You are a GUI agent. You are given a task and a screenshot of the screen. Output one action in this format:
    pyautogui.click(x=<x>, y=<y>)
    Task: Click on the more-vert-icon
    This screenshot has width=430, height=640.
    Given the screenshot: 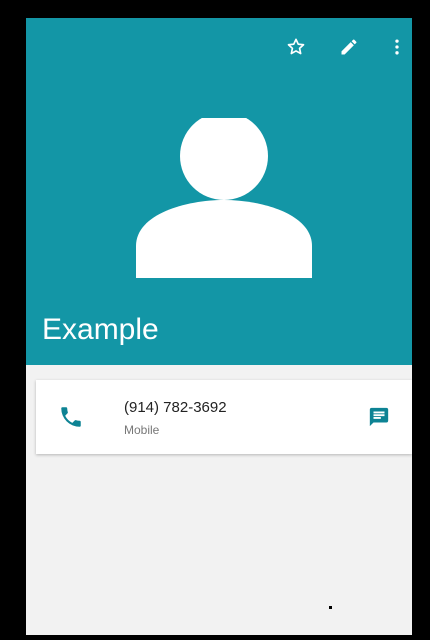 What is the action you would take?
    pyautogui.click(x=397, y=47)
    